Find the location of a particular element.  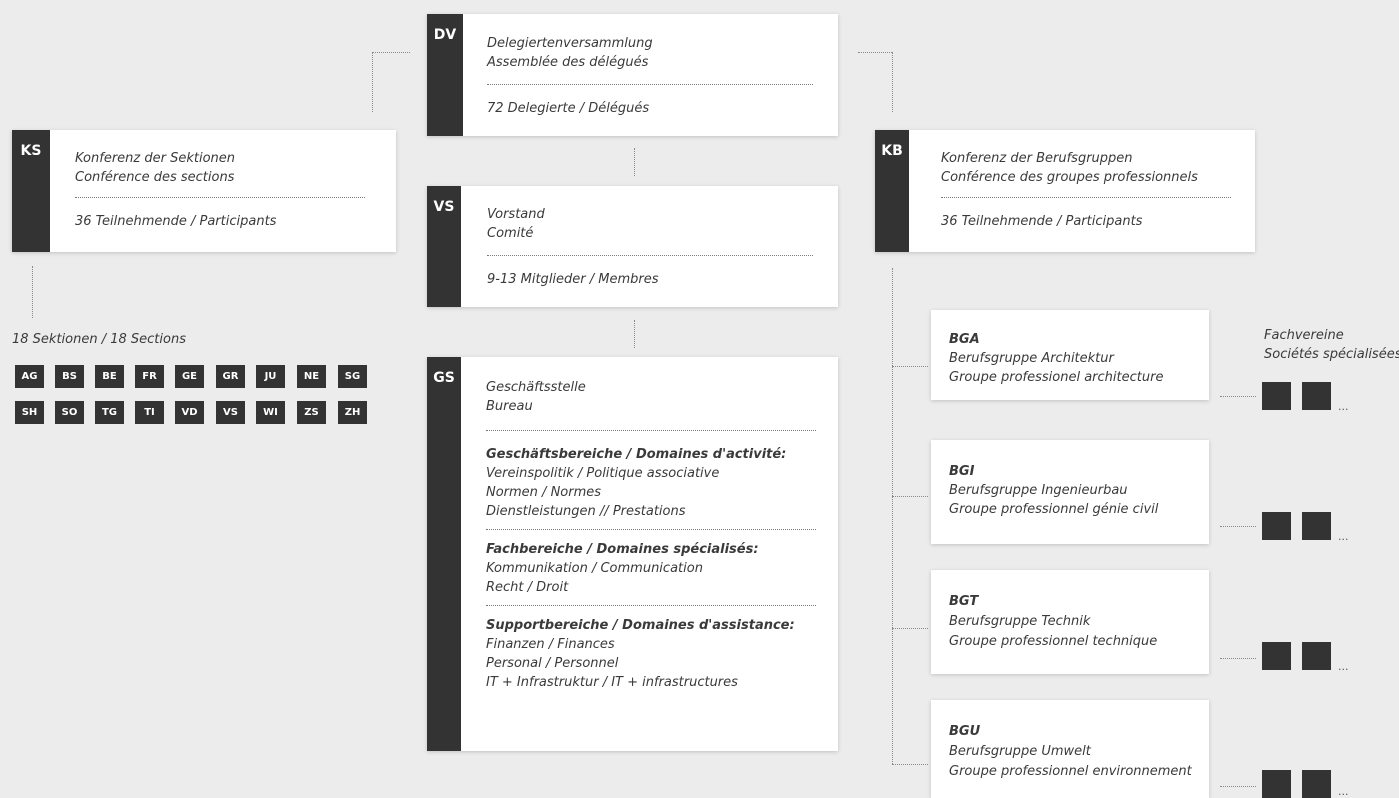

section-chip: NE is located at coordinates (311, 376).